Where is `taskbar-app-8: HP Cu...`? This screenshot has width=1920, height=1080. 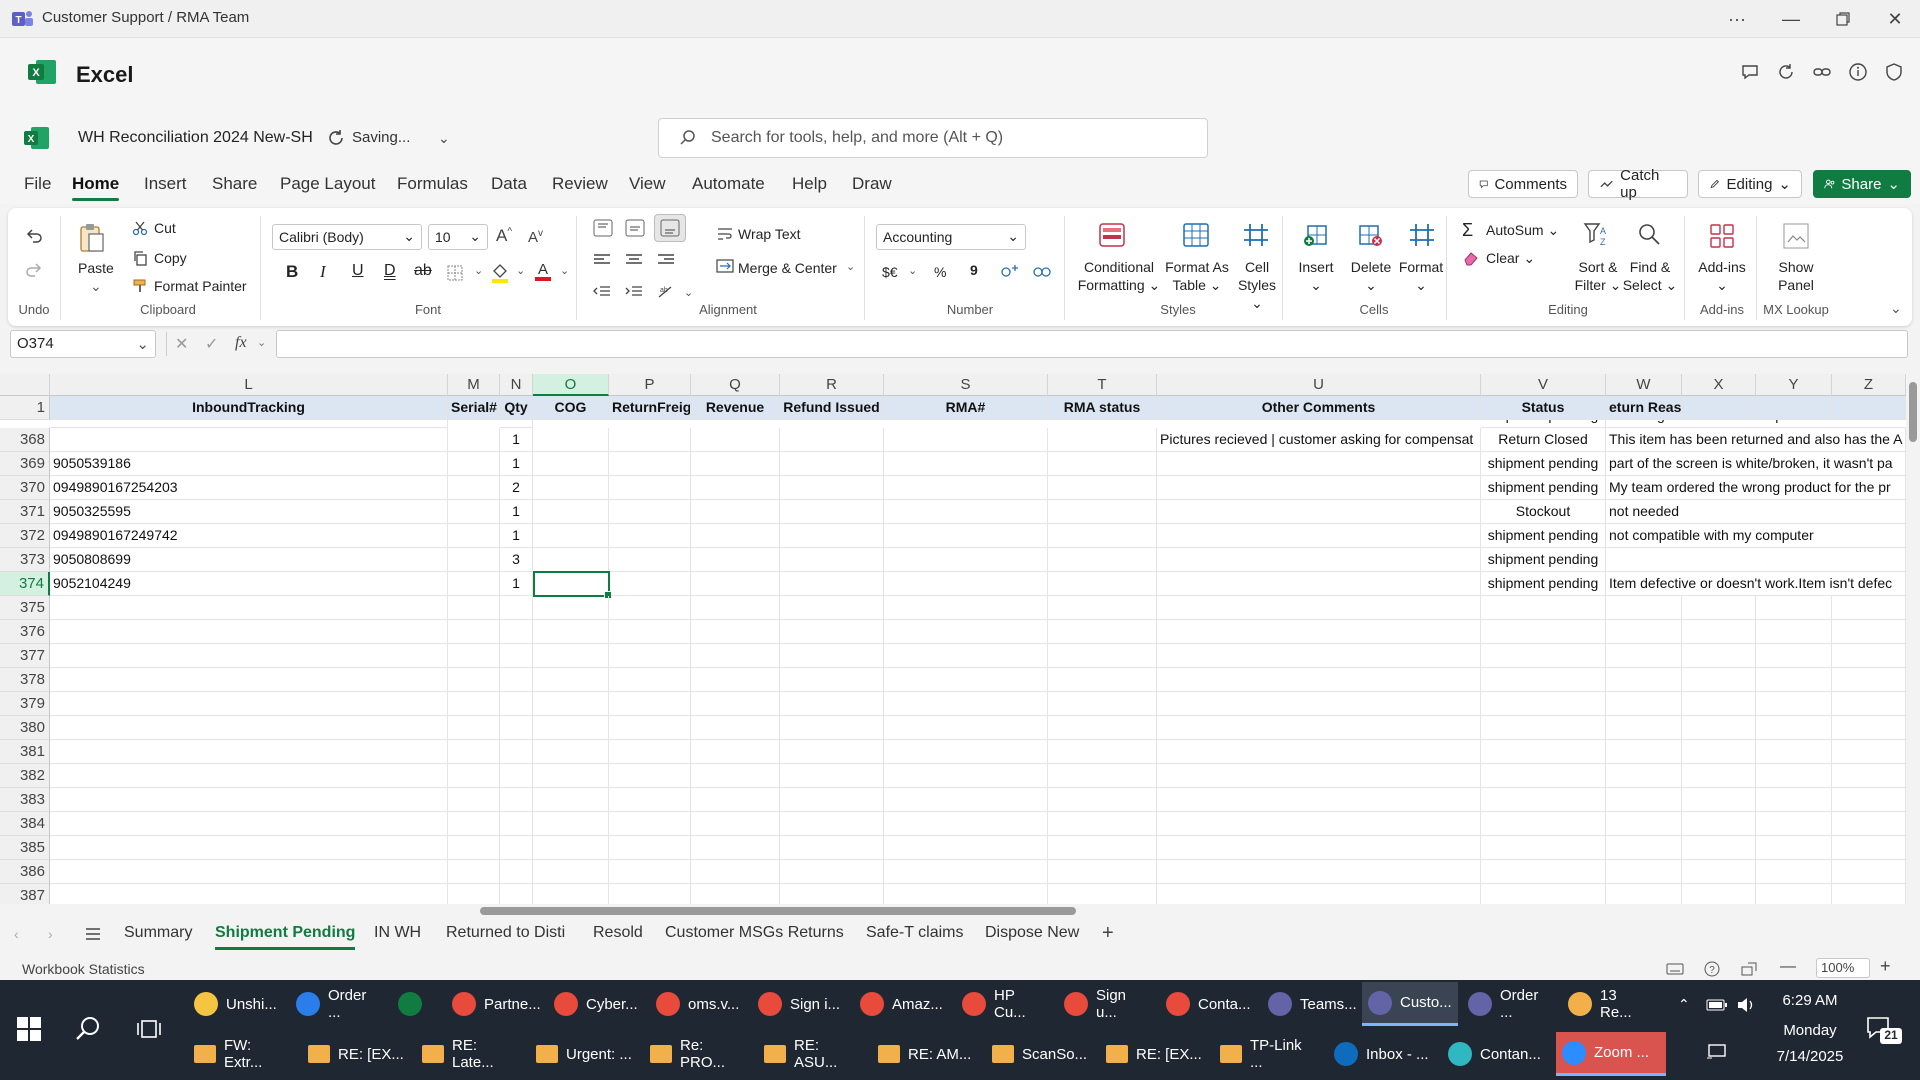
taskbar-app-8: HP Cu... is located at coordinates (1004, 1004).